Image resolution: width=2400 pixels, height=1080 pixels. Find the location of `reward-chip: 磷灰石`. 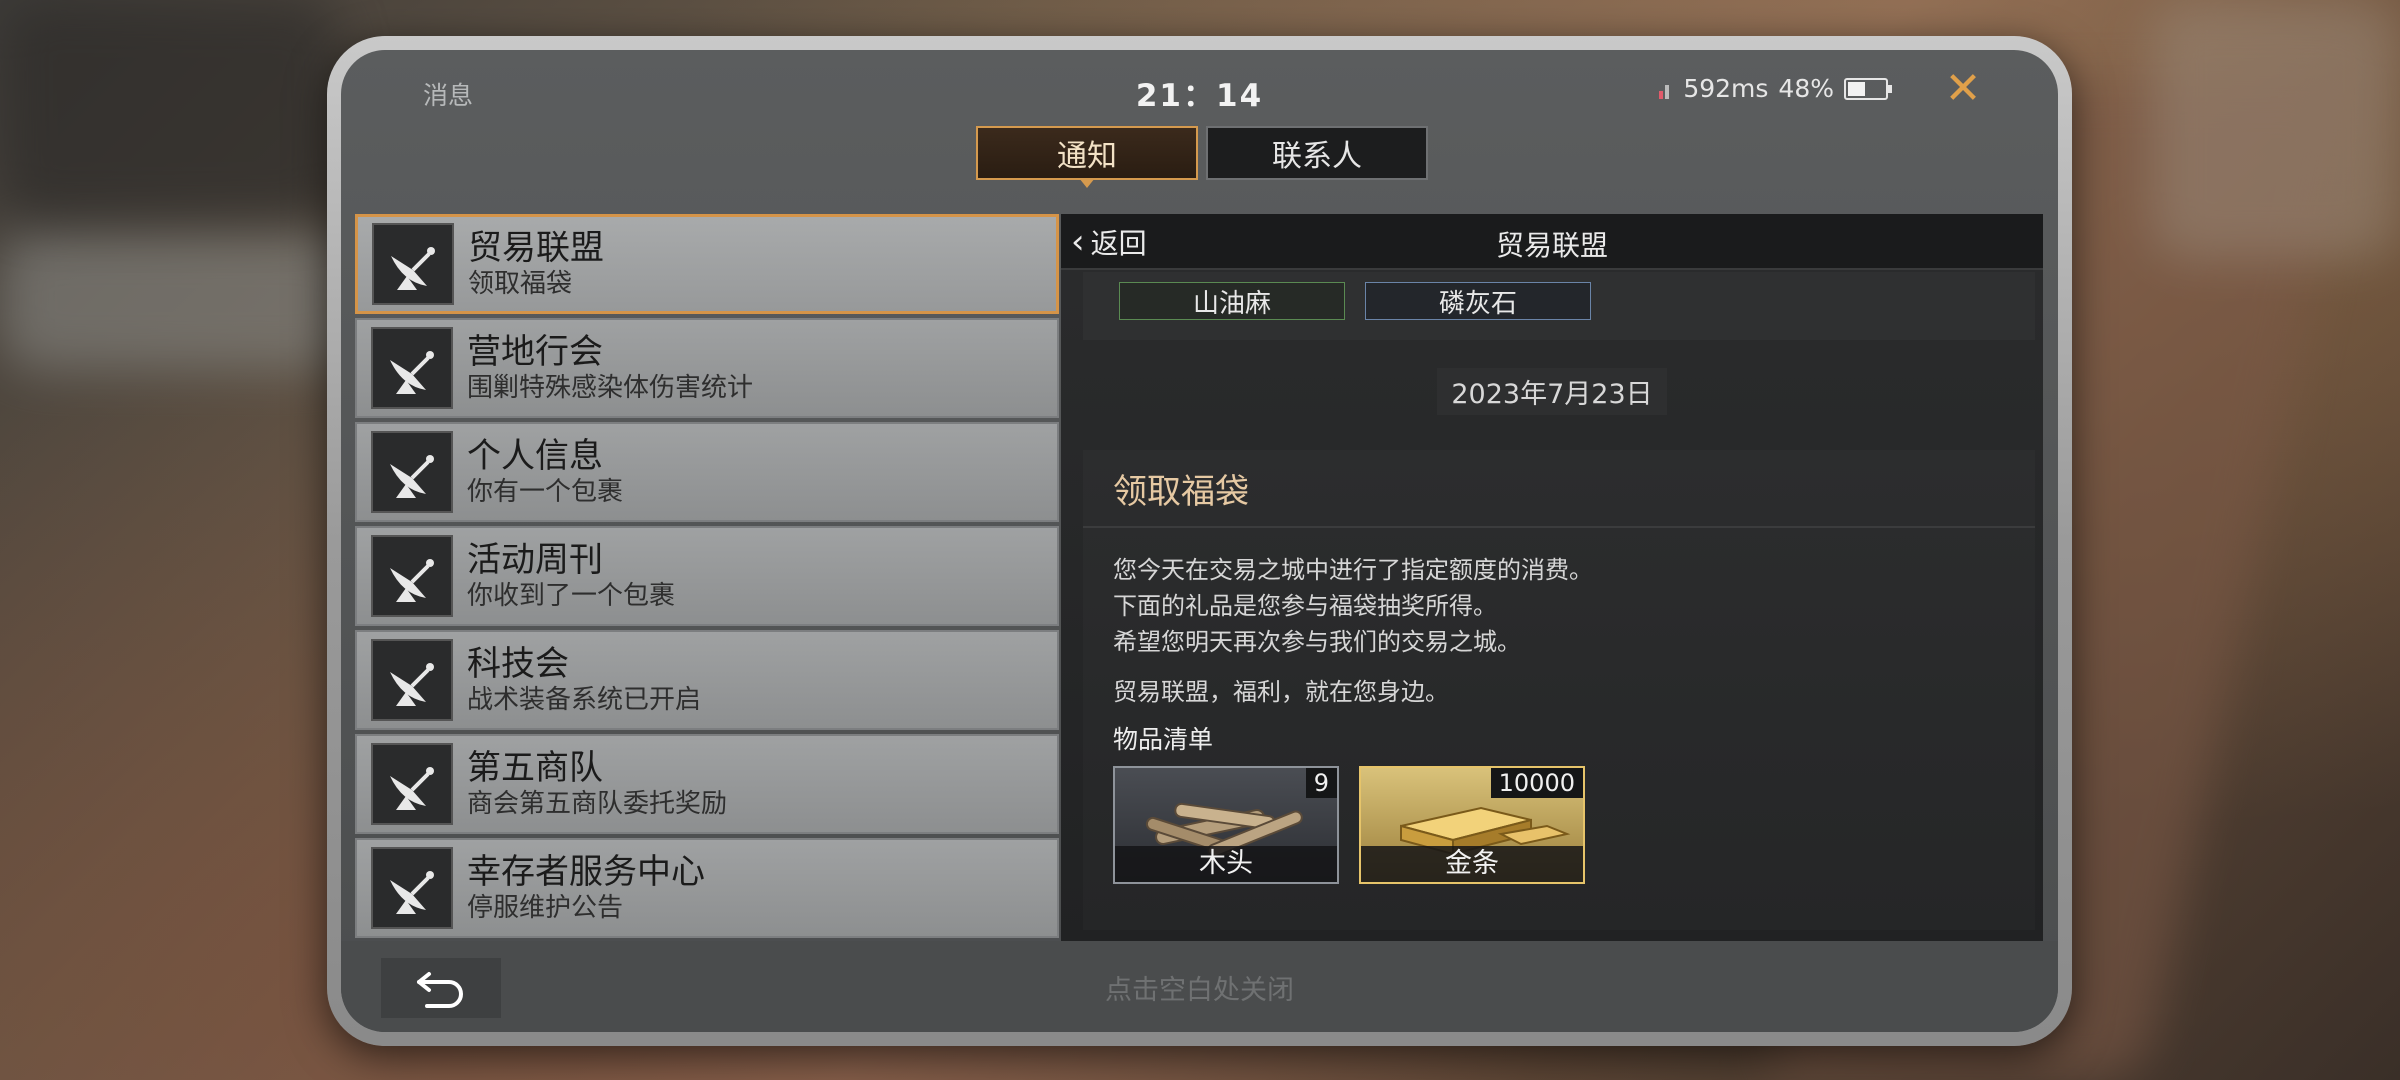

reward-chip: 磷灰石 is located at coordinates (1478, 301).